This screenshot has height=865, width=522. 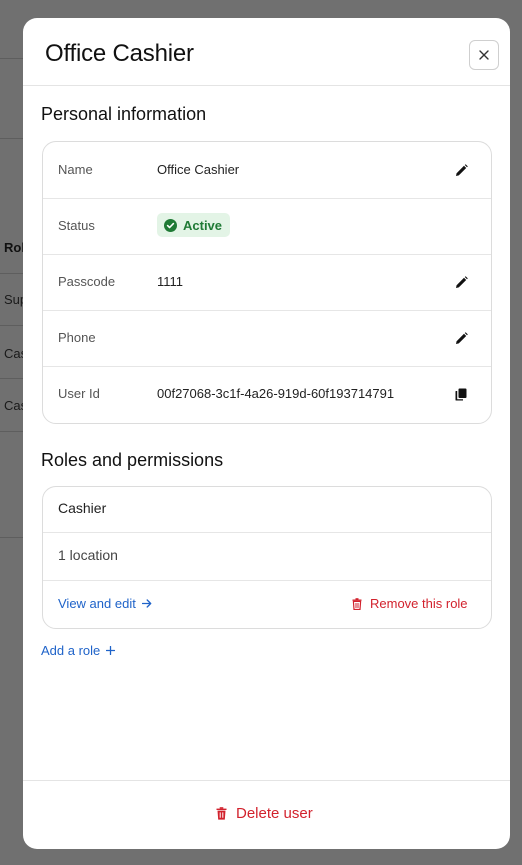 I want to click on info-label: Name, so click(x=75, y=169).